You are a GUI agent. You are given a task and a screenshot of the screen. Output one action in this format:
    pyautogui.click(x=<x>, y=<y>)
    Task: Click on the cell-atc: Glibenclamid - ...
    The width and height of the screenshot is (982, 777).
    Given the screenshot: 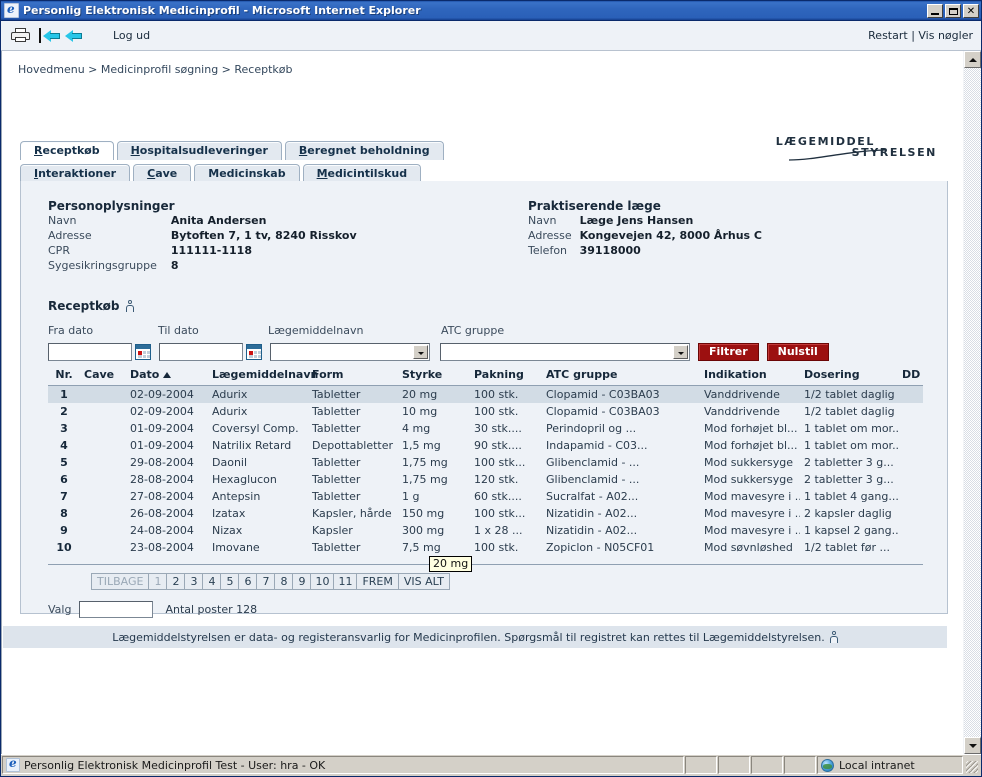 What is the action you would take?
    pyautogui.click(x=593, y=479)
    